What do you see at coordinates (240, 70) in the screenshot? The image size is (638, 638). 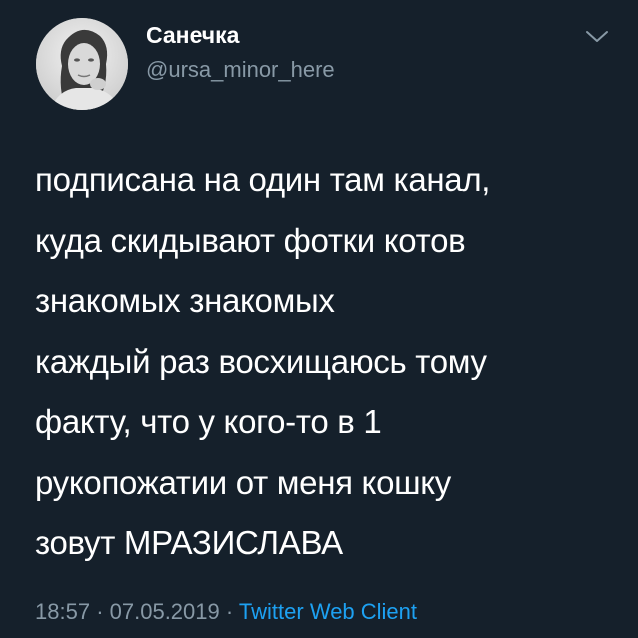 I see `user-handle: @ursa_minor_here` at bounding box center [240, 70].